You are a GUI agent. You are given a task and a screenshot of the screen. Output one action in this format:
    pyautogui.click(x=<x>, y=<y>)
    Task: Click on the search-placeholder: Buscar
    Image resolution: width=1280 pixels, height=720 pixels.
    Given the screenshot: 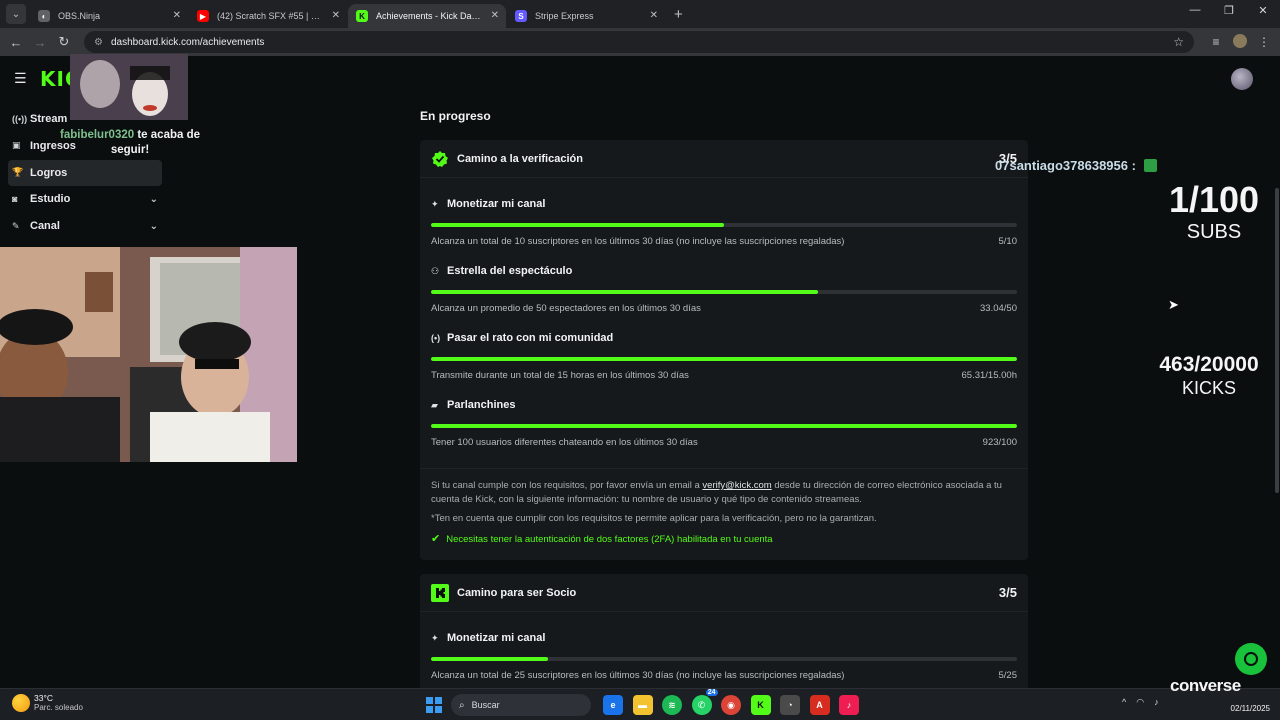 What is the action you would take?
    pyautogui.click(x=485, y=705)
    